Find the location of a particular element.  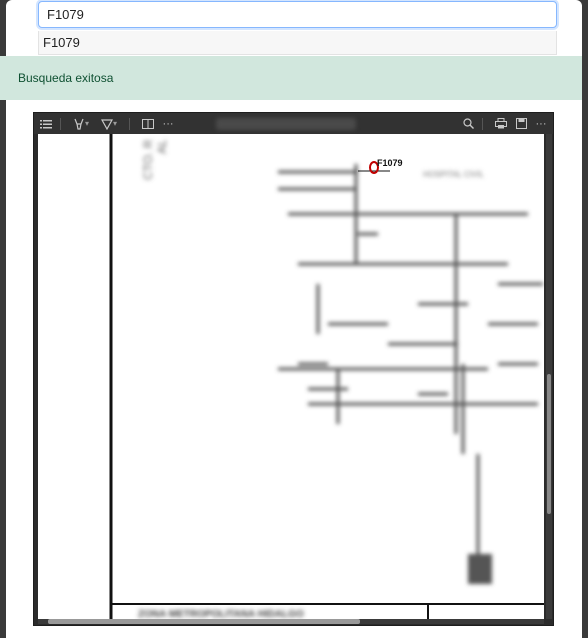

success-alert: Busqueda exitosa is located at coordinates (291, 78).